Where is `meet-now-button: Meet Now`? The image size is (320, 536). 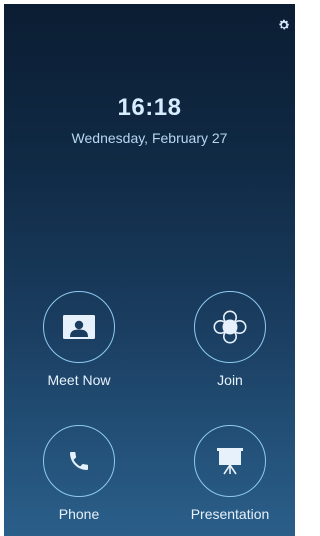
meet-now-button: Meet Now is located at coordinates (79, 339).